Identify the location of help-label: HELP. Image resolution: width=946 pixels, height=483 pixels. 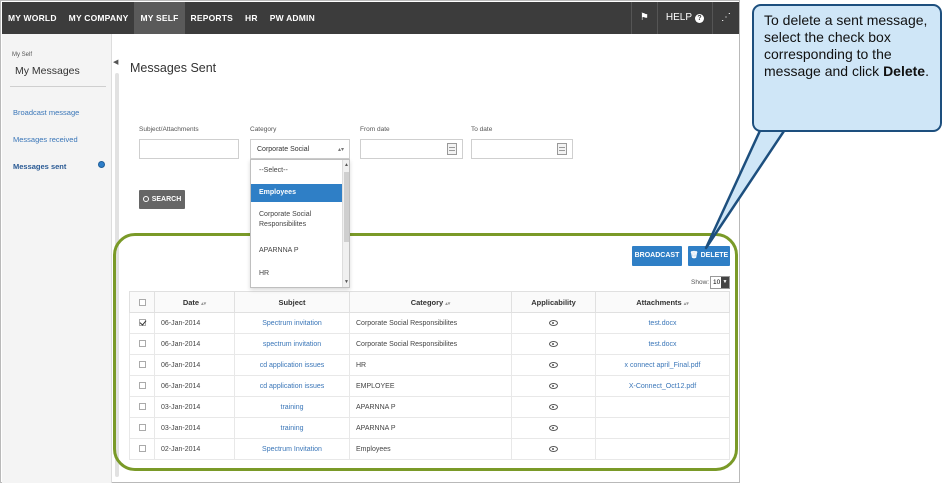
(678, 17).